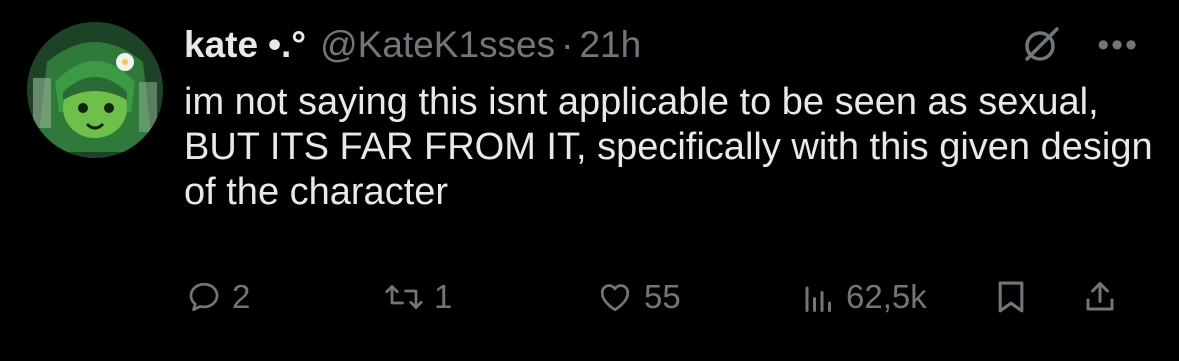  I want to click on user-handle: @KateK1sses, so click(437, 45).